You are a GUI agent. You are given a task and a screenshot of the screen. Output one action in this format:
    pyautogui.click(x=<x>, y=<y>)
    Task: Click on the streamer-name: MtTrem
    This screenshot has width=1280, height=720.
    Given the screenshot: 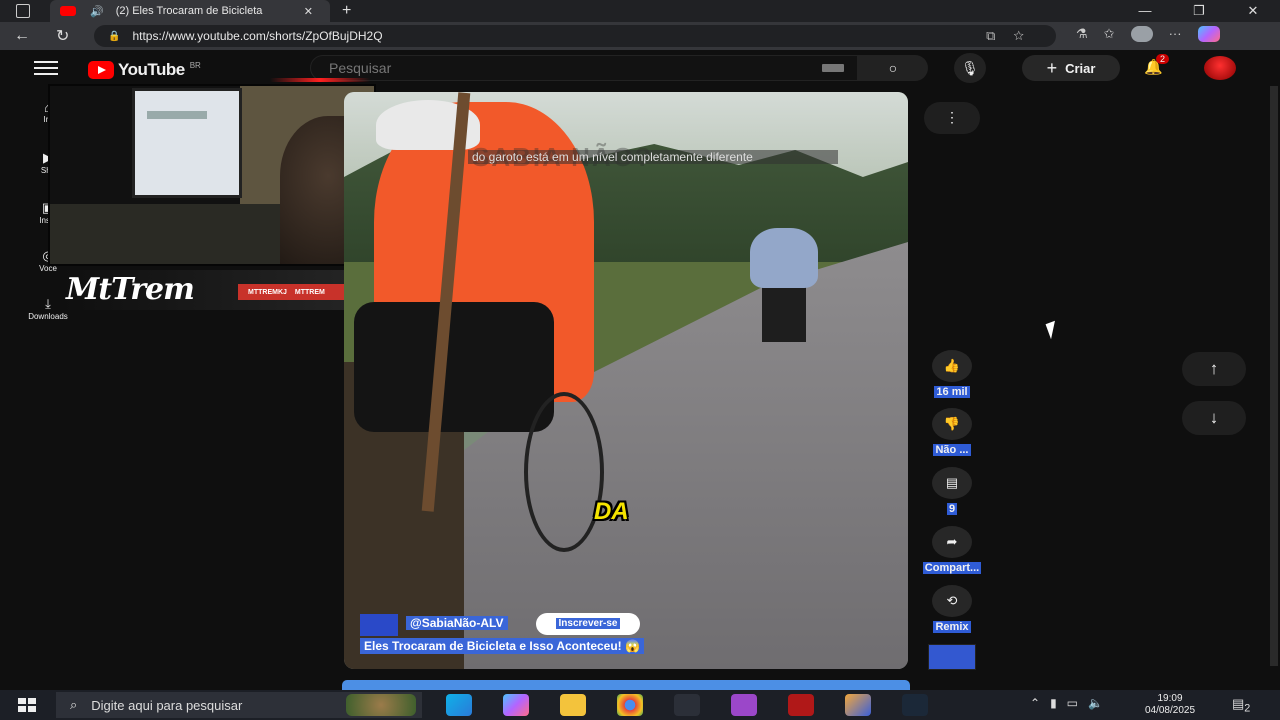 What is the action you would take?
    pyautogui.click(x=130, y=289)
    